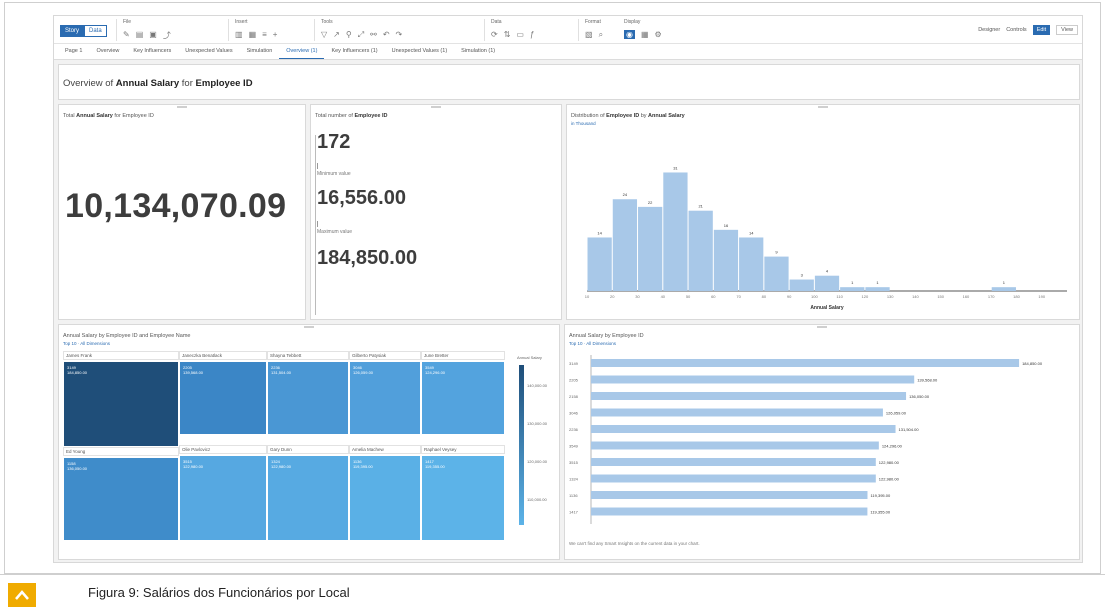 This screenshot has height=614, width=1105. I want to click on insert-group-label: Insert, so click(241, 22).